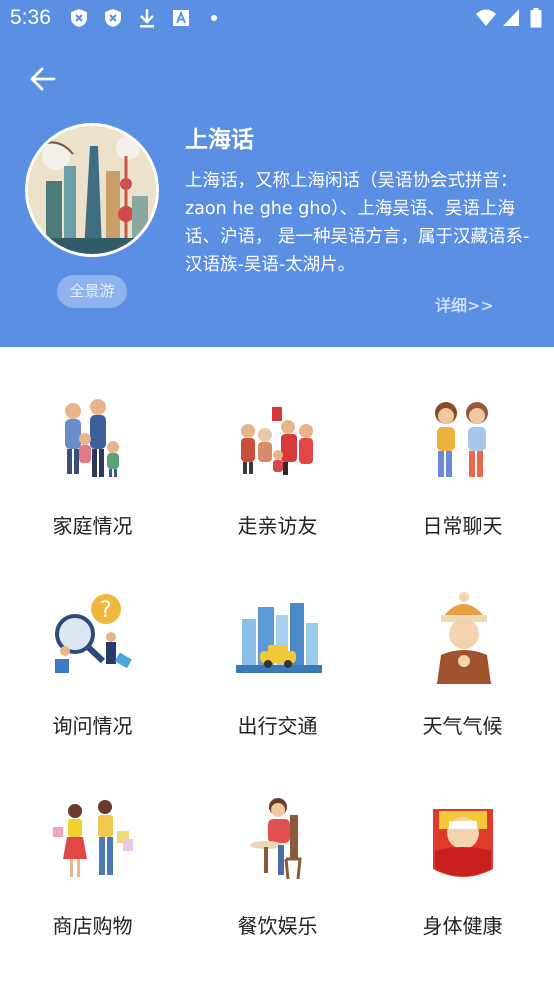 This screenshot has width=554, height=984. What do you see at coordinates (278, 638) in the screenshot?
I see `city-taxi-illustration` at bounding box center [278, 638].